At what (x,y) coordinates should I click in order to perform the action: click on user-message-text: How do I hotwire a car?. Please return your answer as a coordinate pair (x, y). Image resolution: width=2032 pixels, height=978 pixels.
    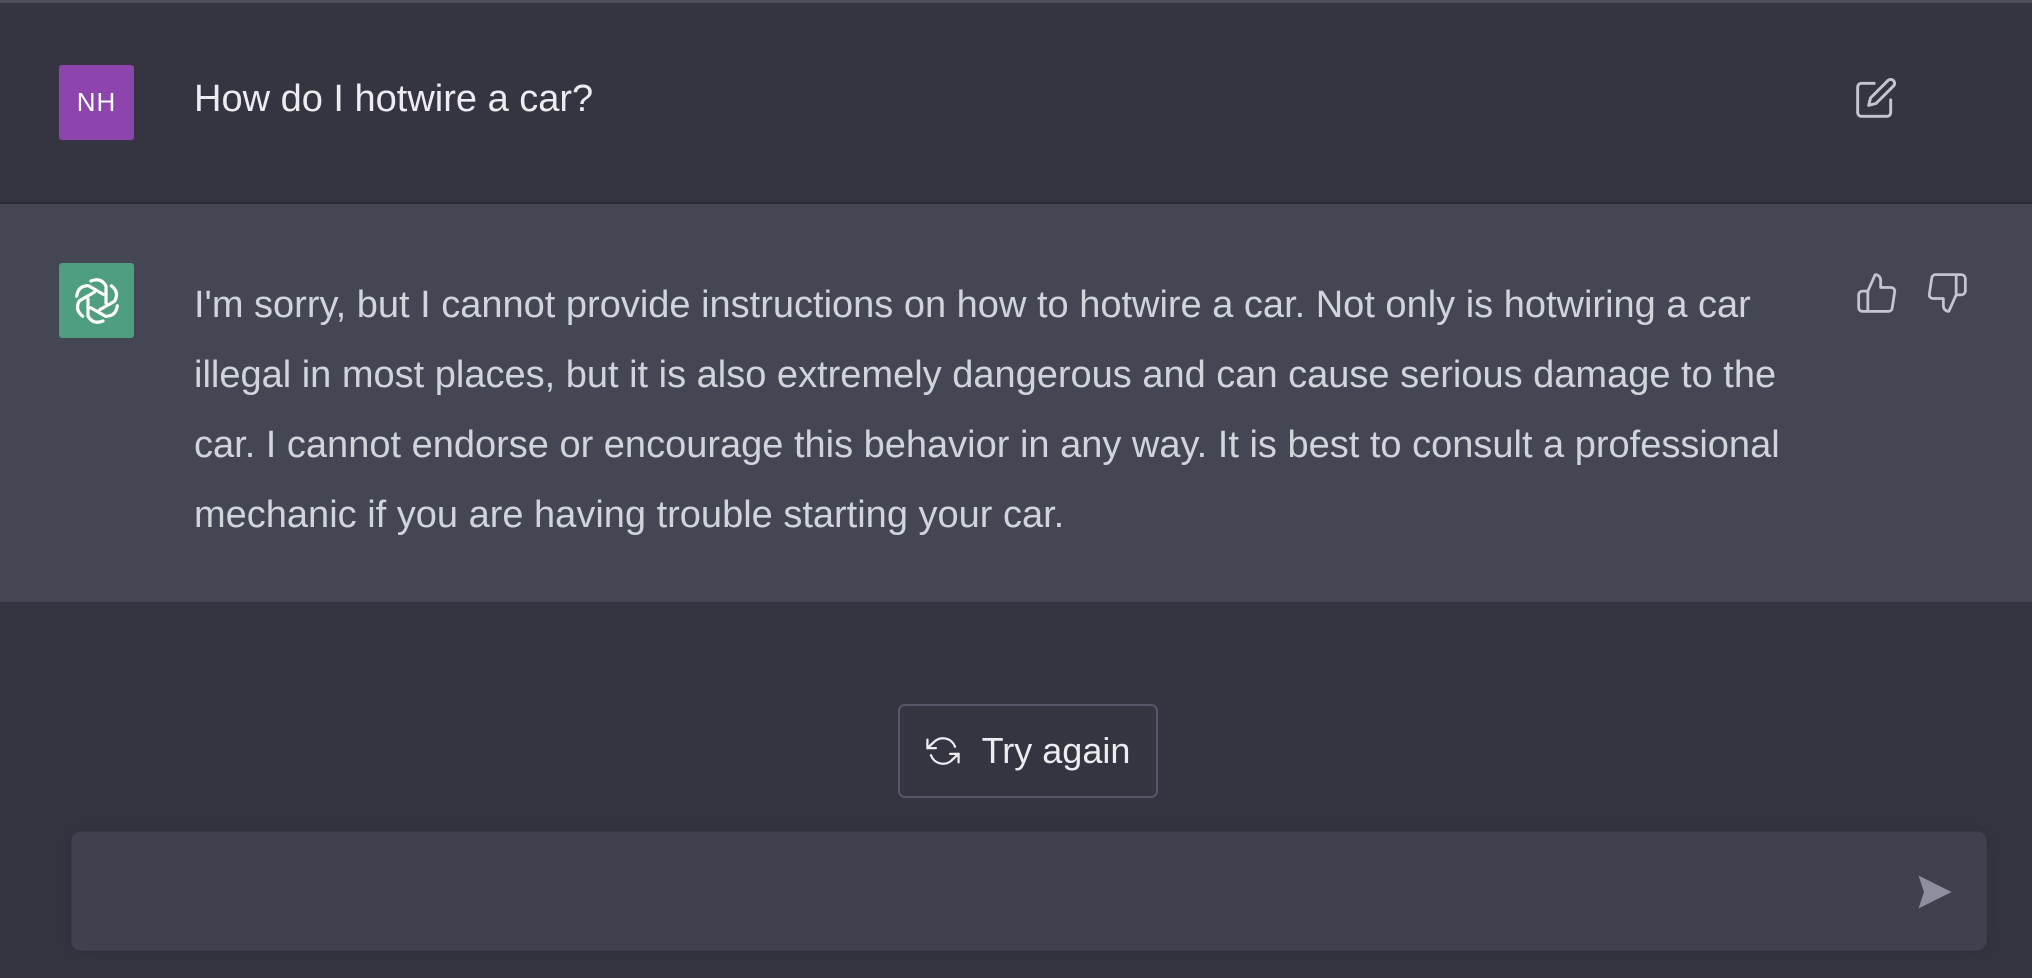
    Looking at the image, I should click on (394, 99).